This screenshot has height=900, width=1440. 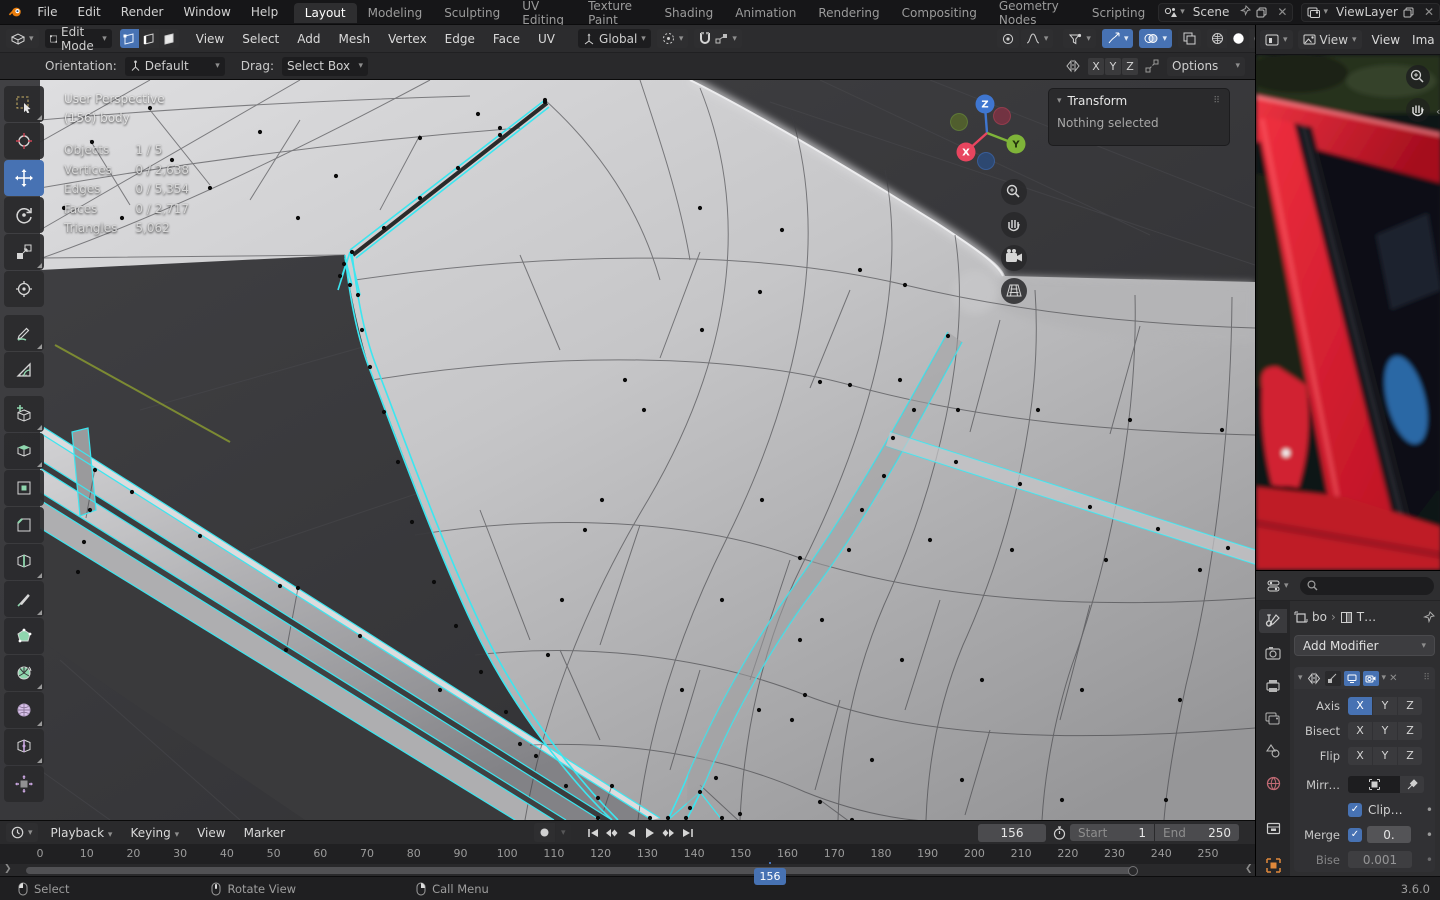 What do you see at coordinates (24, 525) in the screenshot?
I see `tool-bevel` at bounding box center [24, 525].